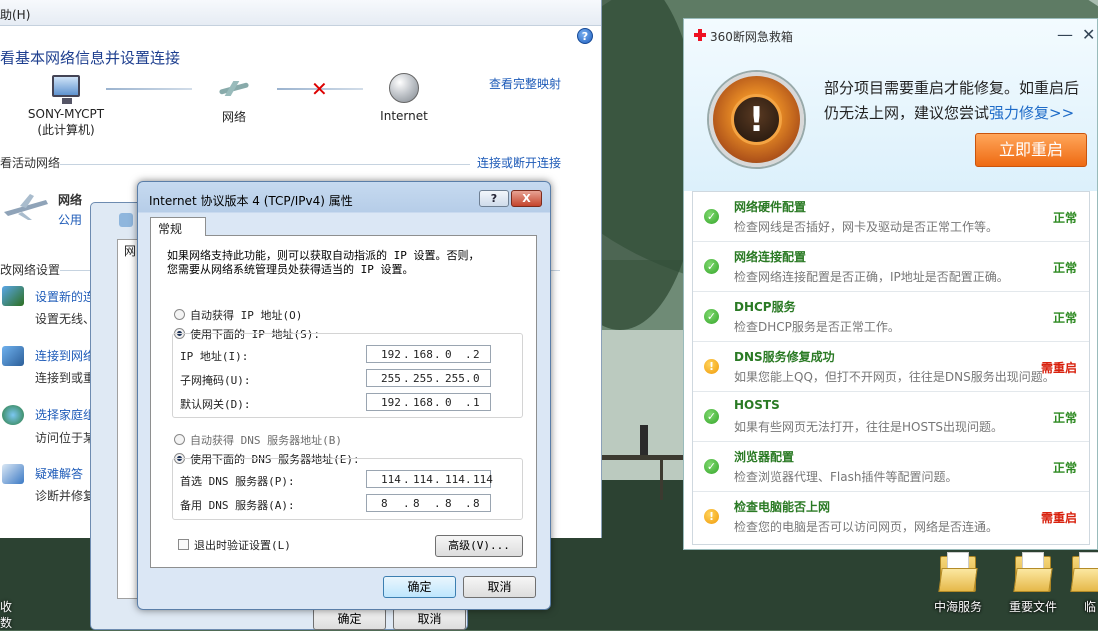 This screenshot has height=631, width=1098. What do you see at coordinates (214, 356) in the screenshot?
I see `ip-address-label: IP 地址(I):` at bounding box center [214, 356].